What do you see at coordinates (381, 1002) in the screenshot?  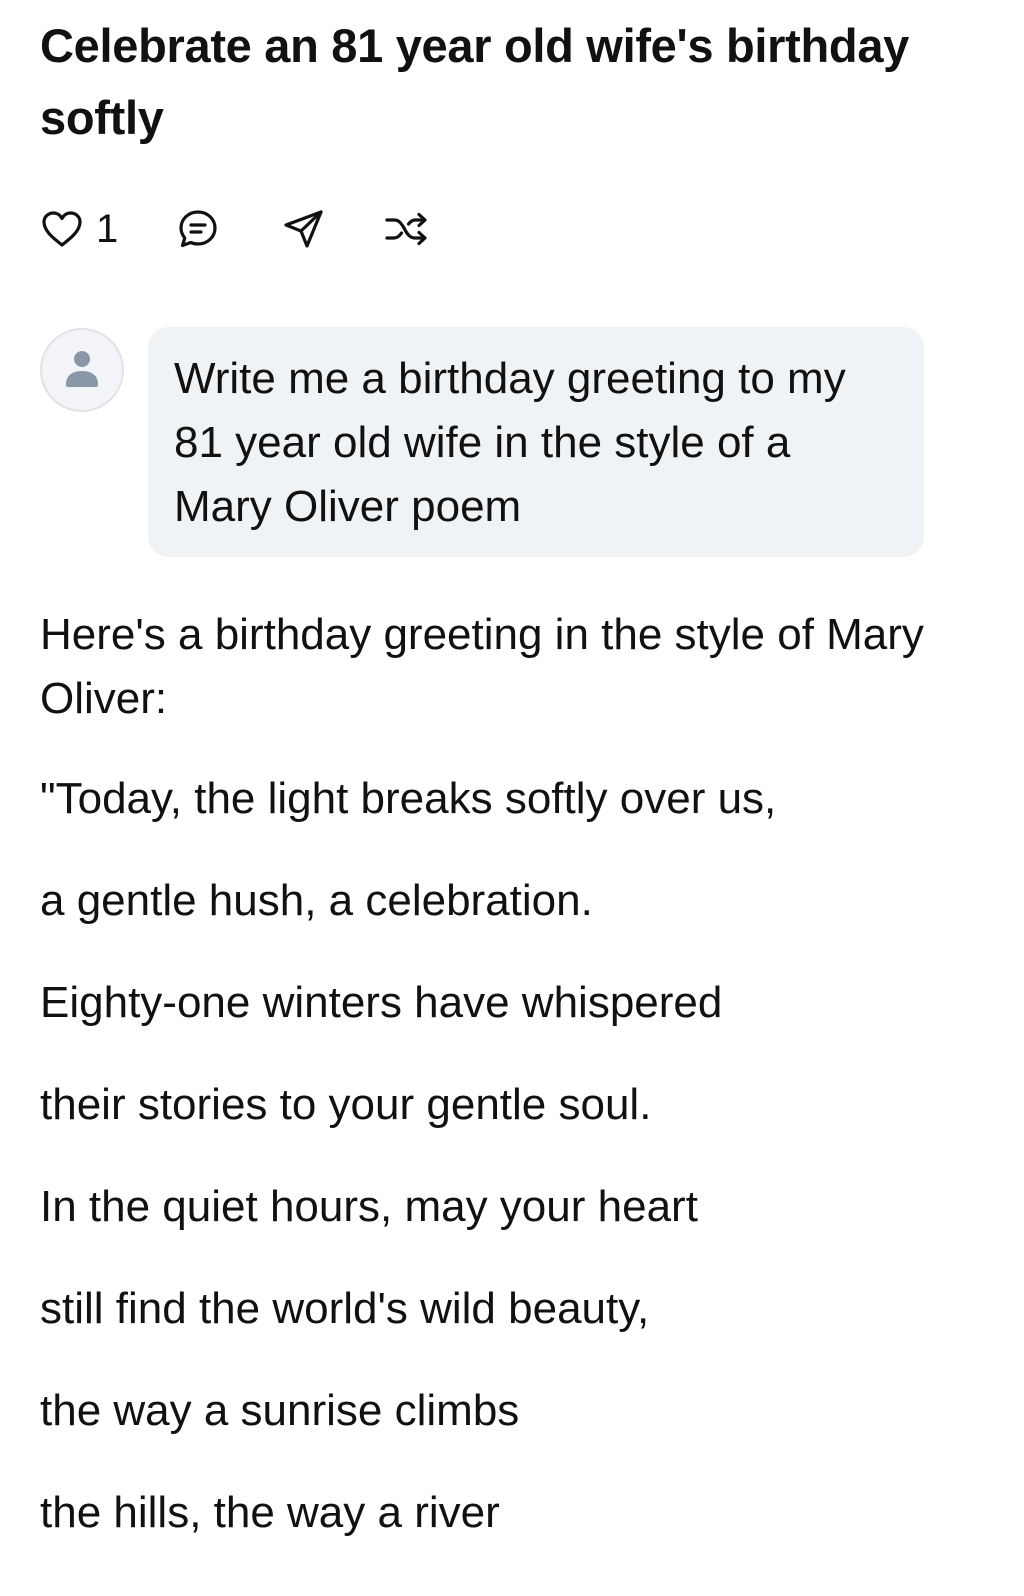 I see `poem-line: Eighty-one winters have whispered` at bounding box center [381, 1002].